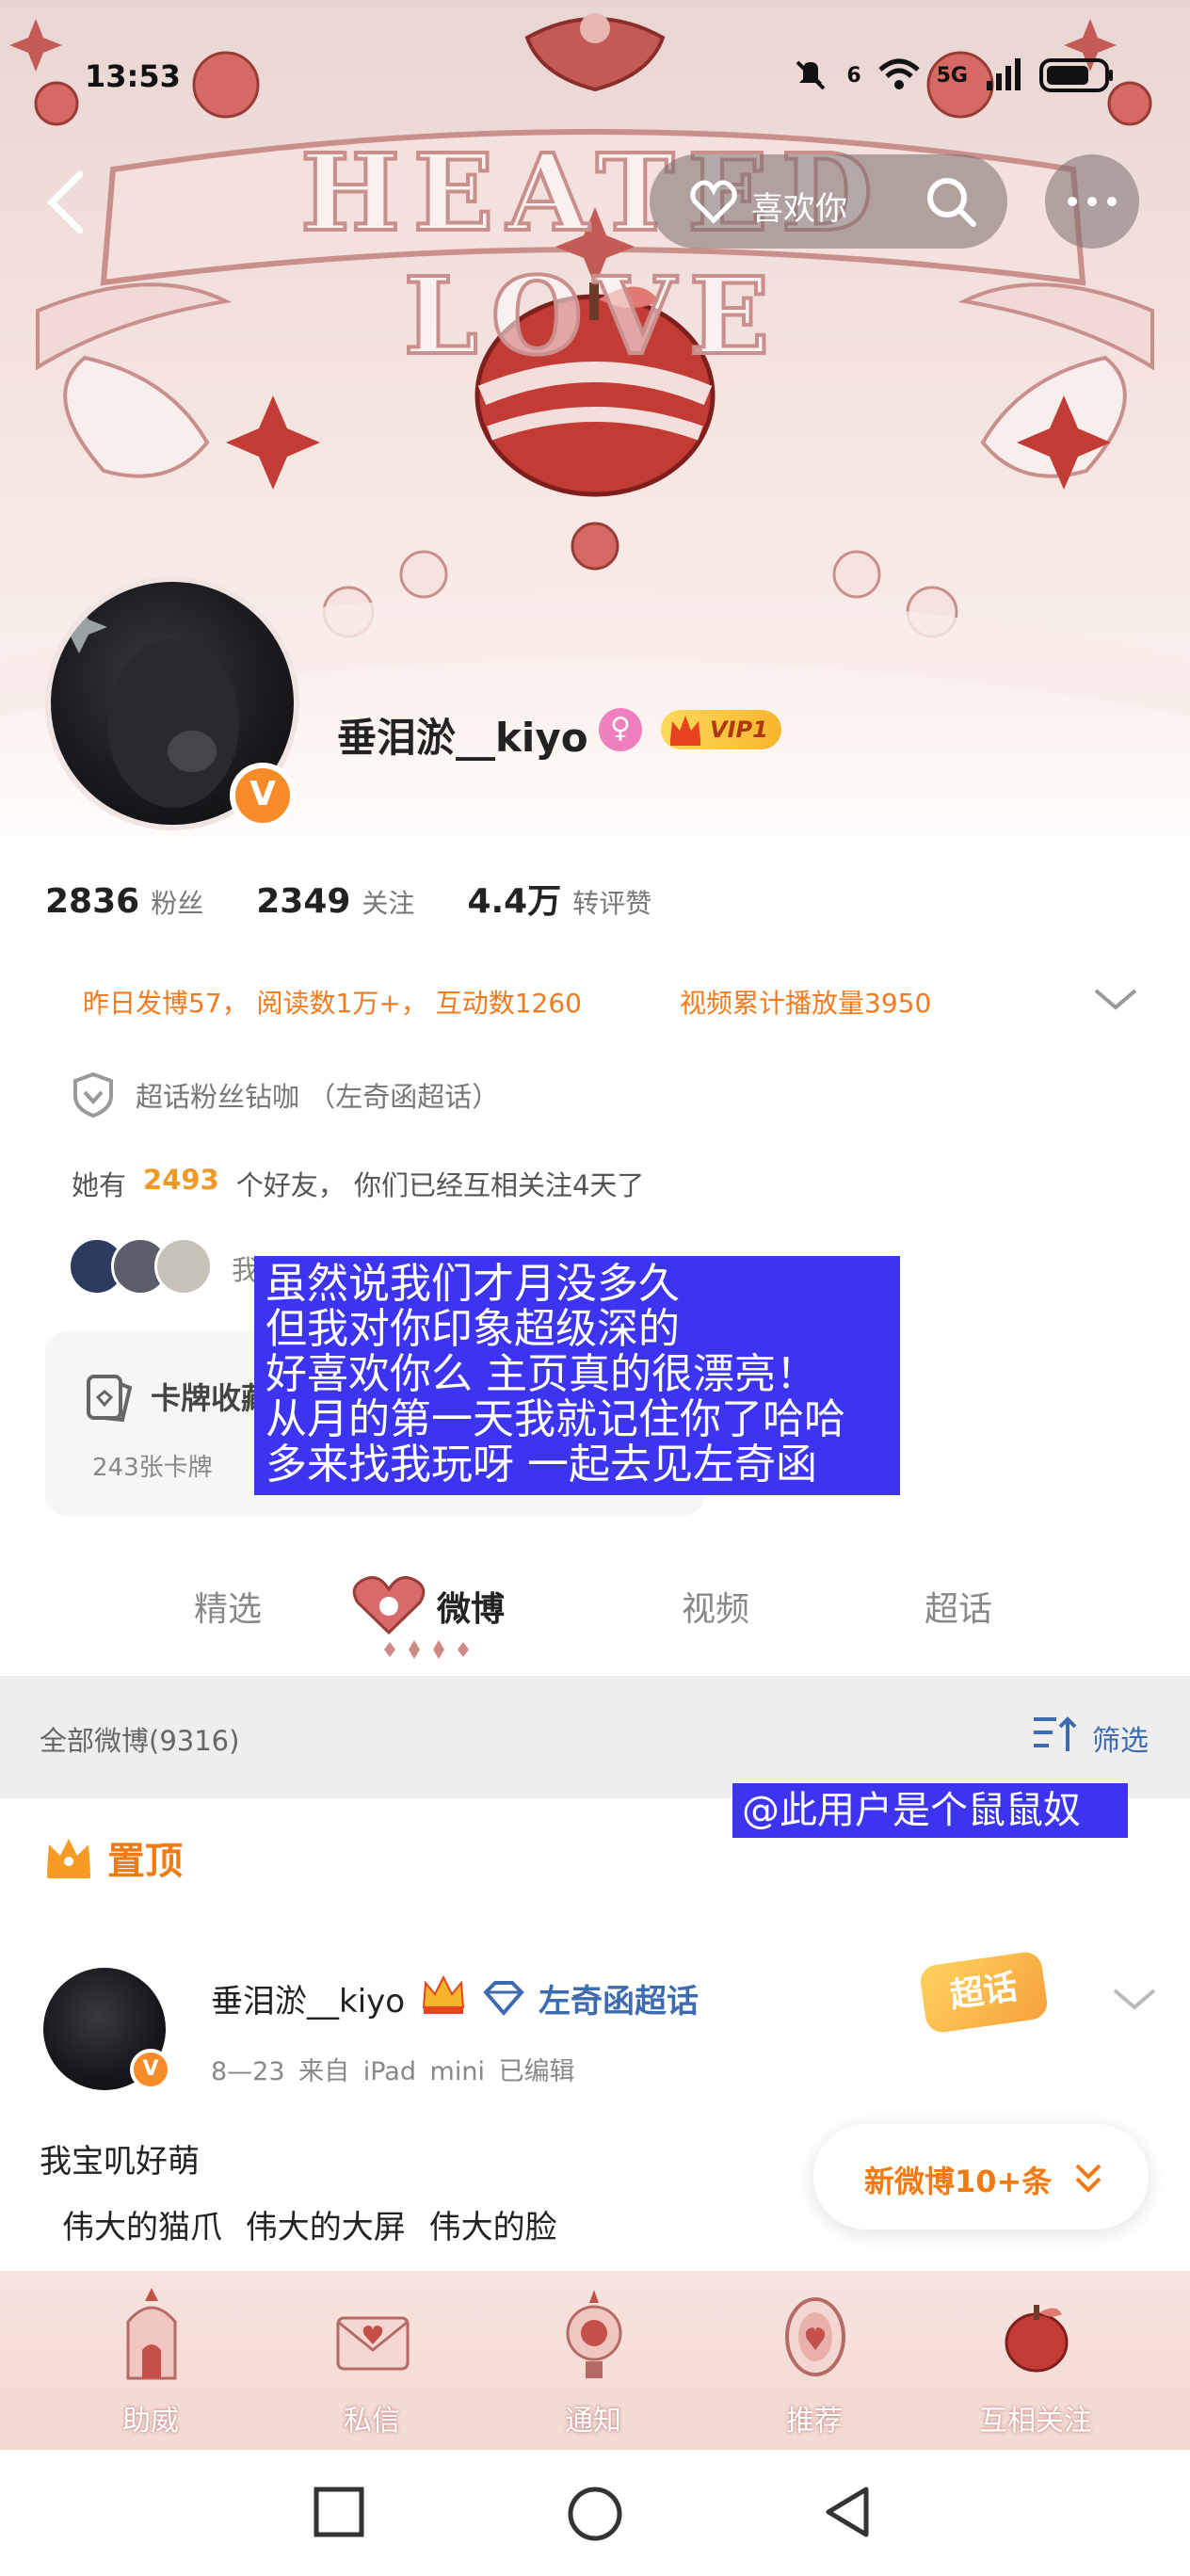 The image size is (1190, 2576). I want to click on stat-label: 转评赞, so click(612, 903).